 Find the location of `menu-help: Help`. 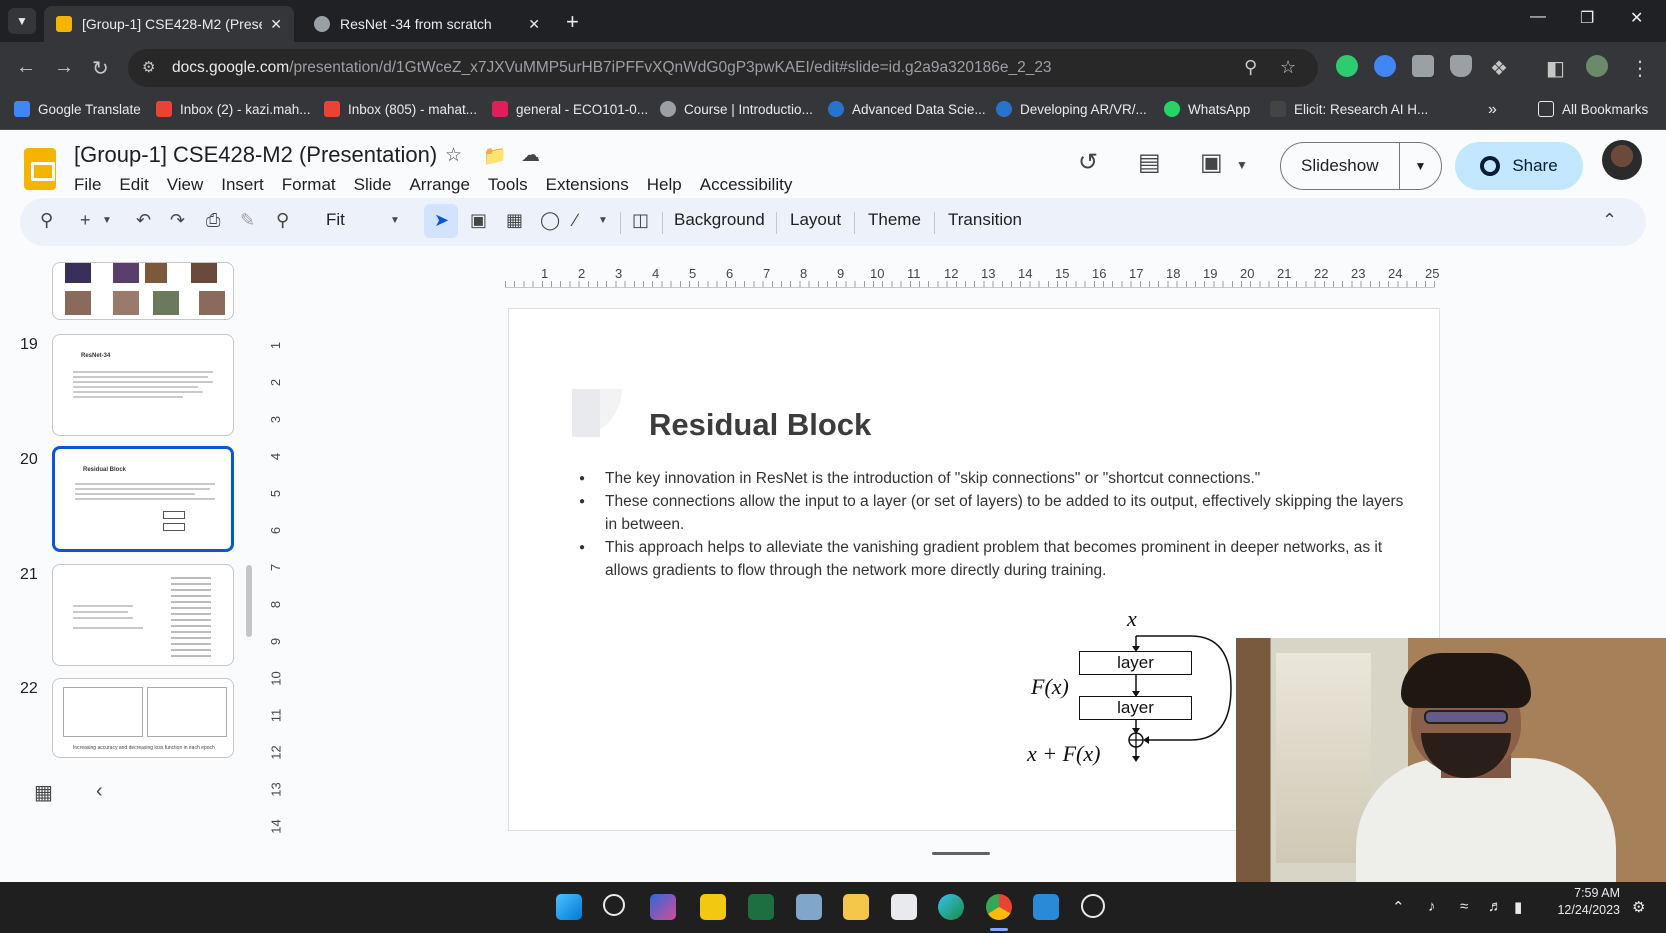

menu-help: Help is located at coordinates (664, 185).